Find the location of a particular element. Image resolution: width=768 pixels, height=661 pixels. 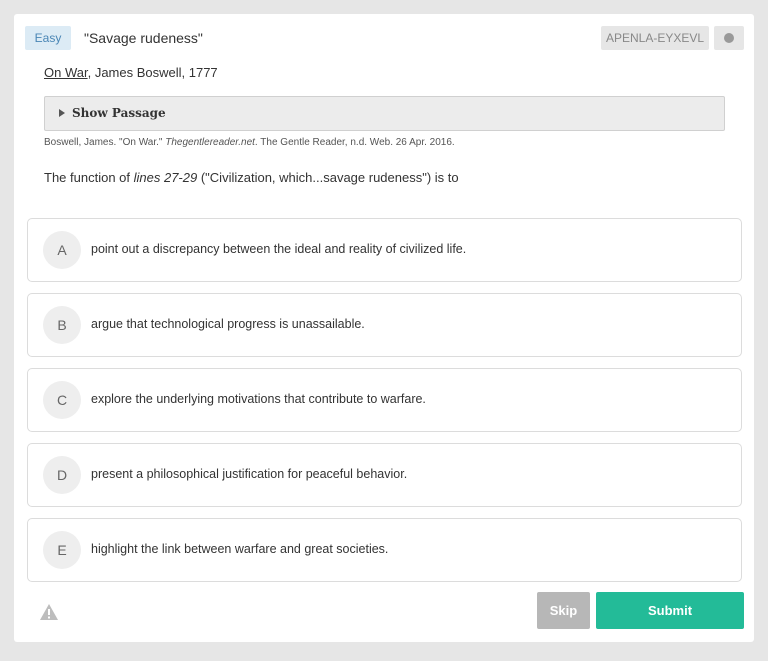

prompt-lines: lines 27-29 is located at coordinates (165, 177).